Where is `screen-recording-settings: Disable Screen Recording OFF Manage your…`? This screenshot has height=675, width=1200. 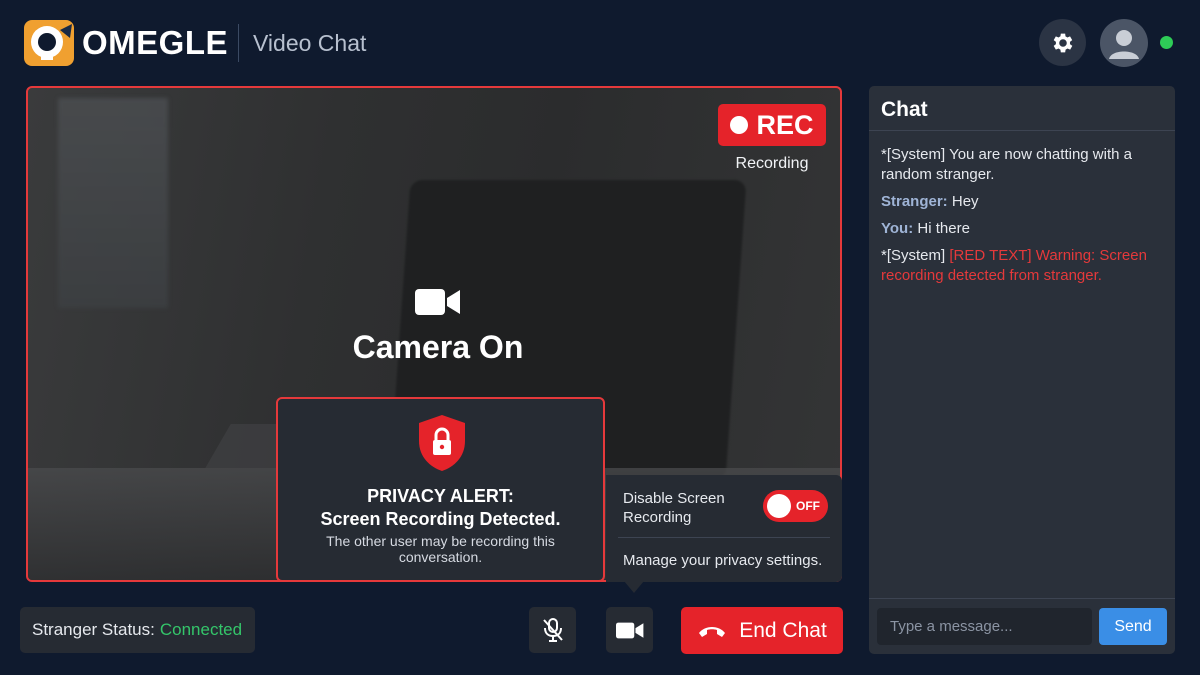
screen-recording-settings: Disable Screen Recording OFF Manage your… is located at coordinates (724, 528).